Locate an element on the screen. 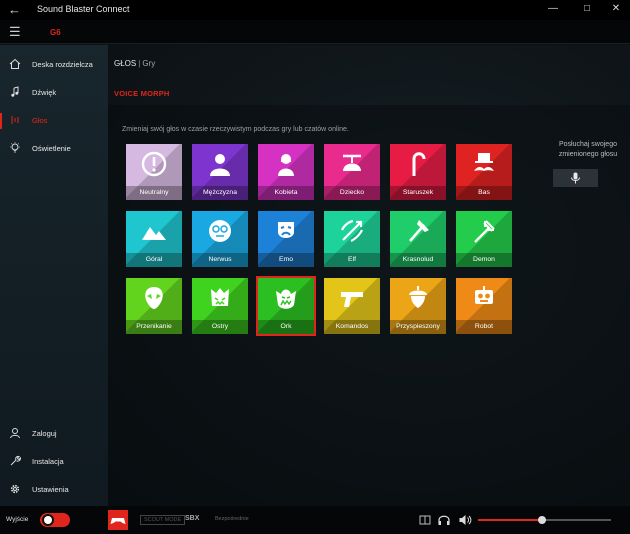 This screenshot has width=630, height=534. preset-label: Staruszek is located at coordinates (418, 193).